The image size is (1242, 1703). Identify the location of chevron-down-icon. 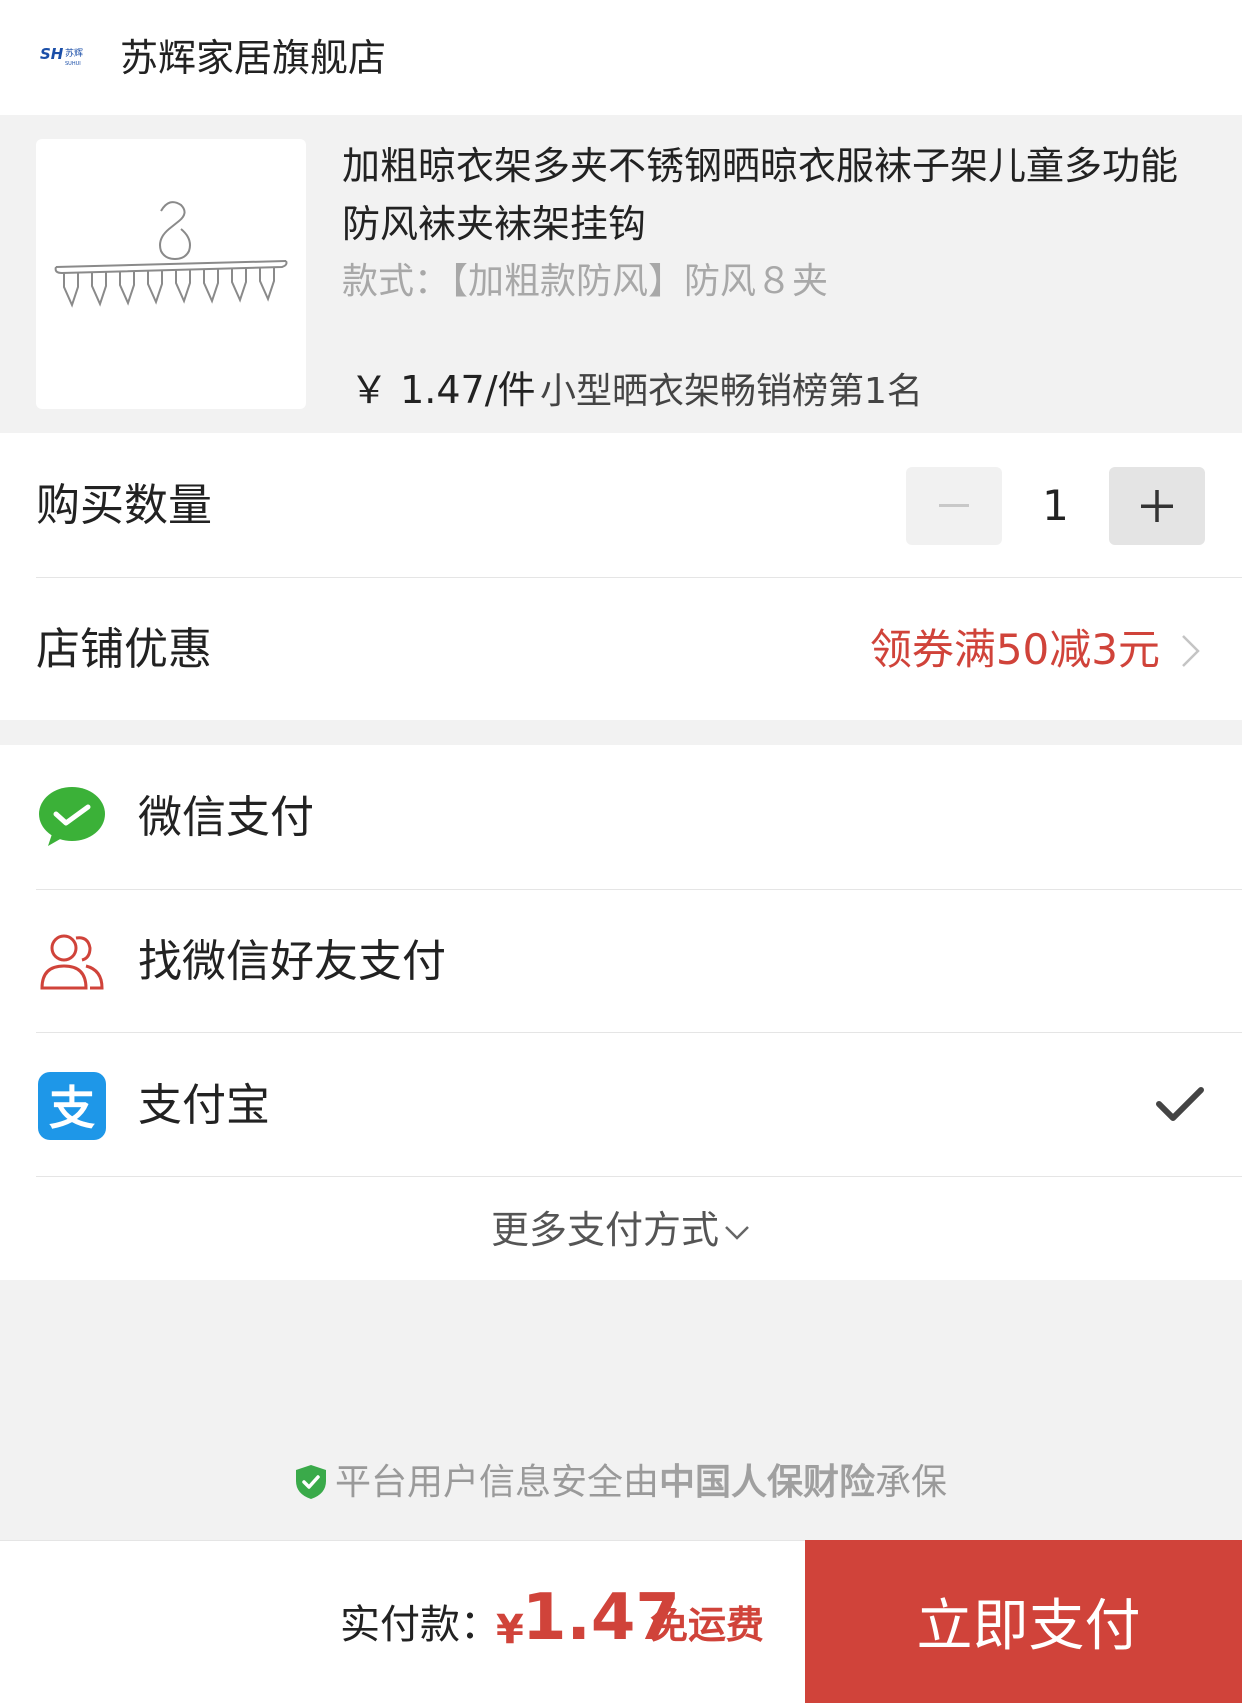
(737, 1232).